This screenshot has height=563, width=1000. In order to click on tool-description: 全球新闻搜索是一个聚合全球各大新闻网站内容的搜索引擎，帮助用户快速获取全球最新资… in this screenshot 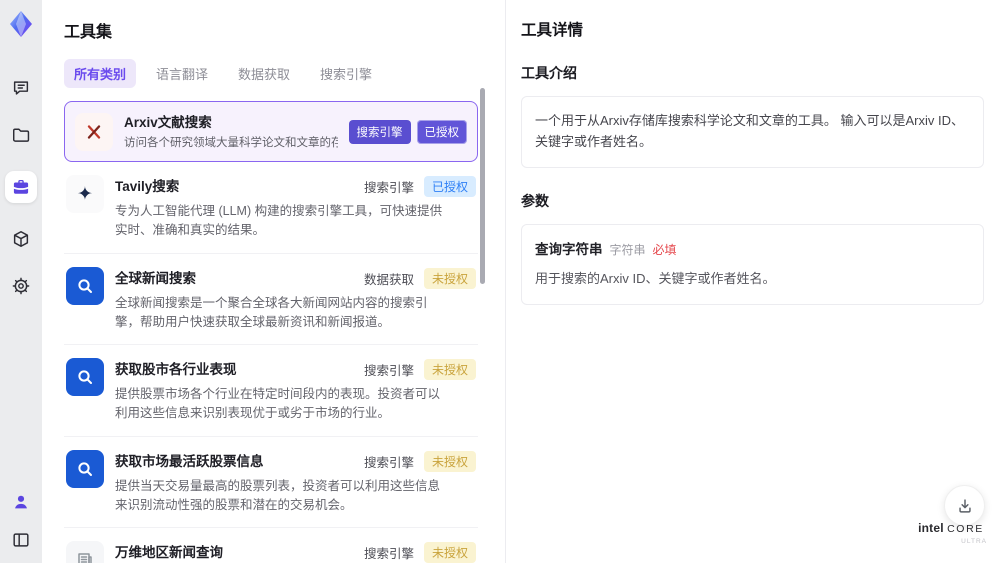, I will do `click(271, 312)`.